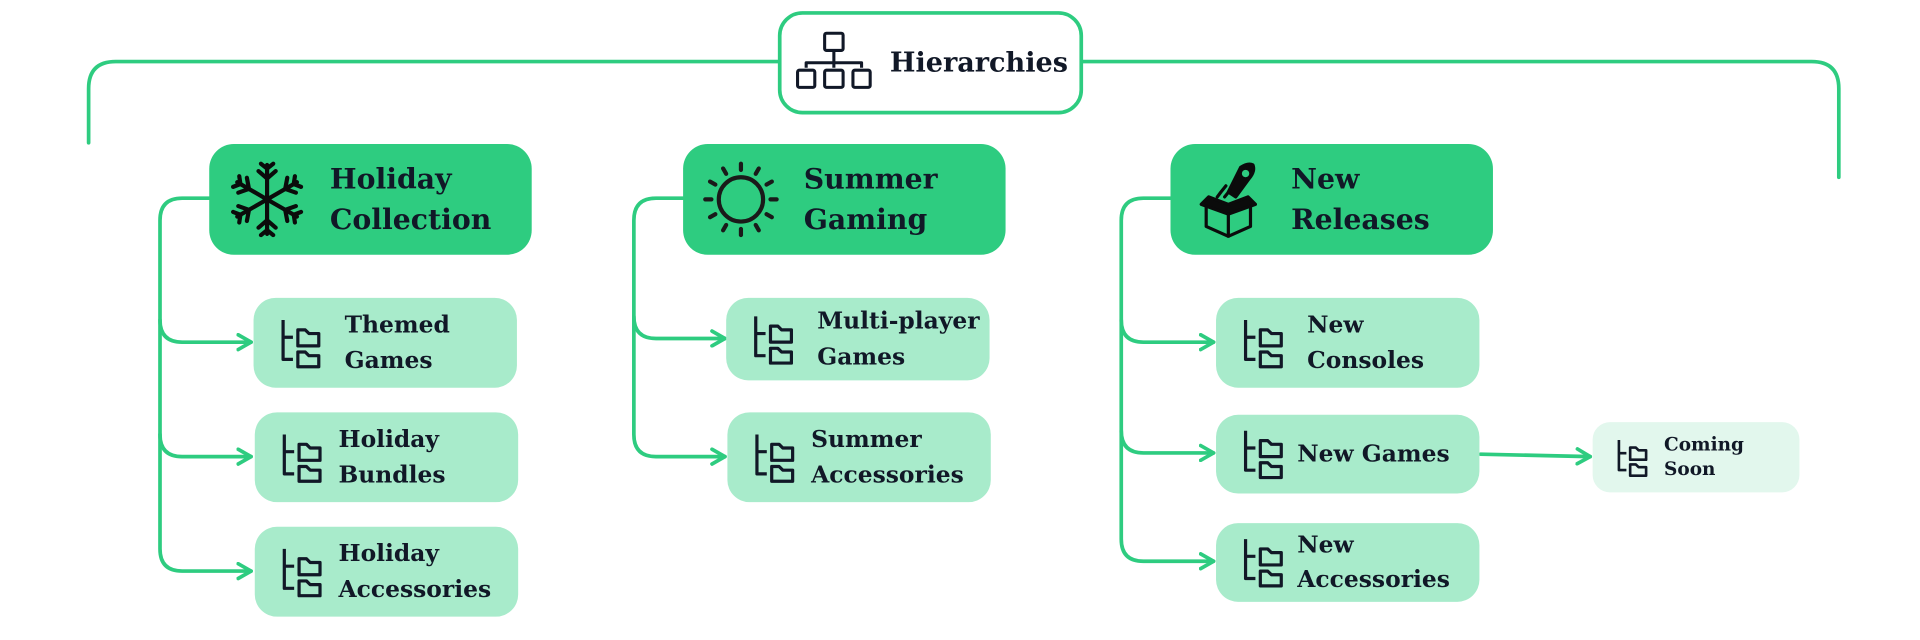 The width and height of the screenshot is (1920, 640). What do you see at coordinates (414, 572) in the screenshot?
I see `child-label: Holiday Accessories` at bounding box center [414, 572].